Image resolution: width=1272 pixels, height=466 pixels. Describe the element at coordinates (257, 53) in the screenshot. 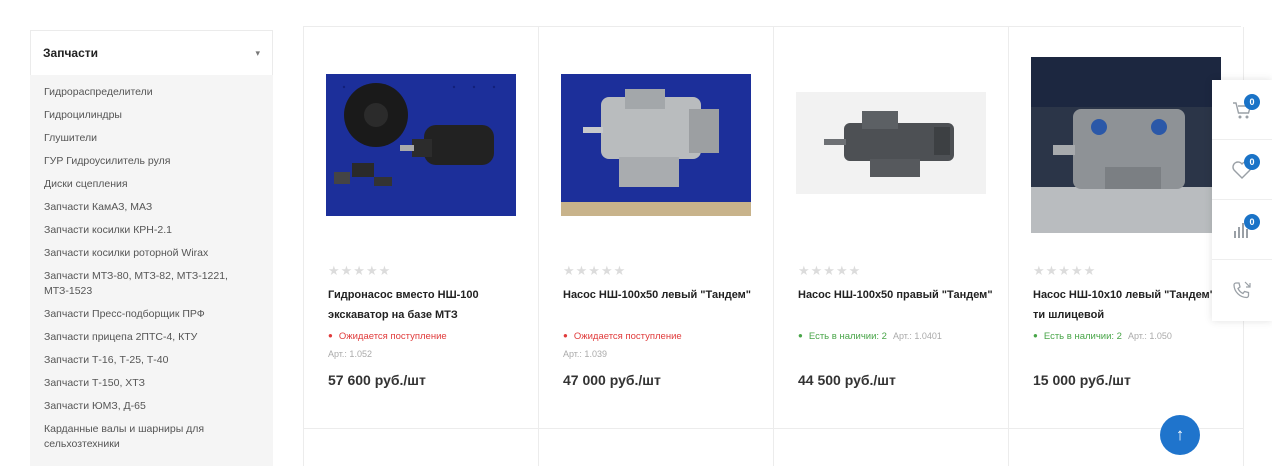

I see `chevron-down-icon: ▾` at that location.